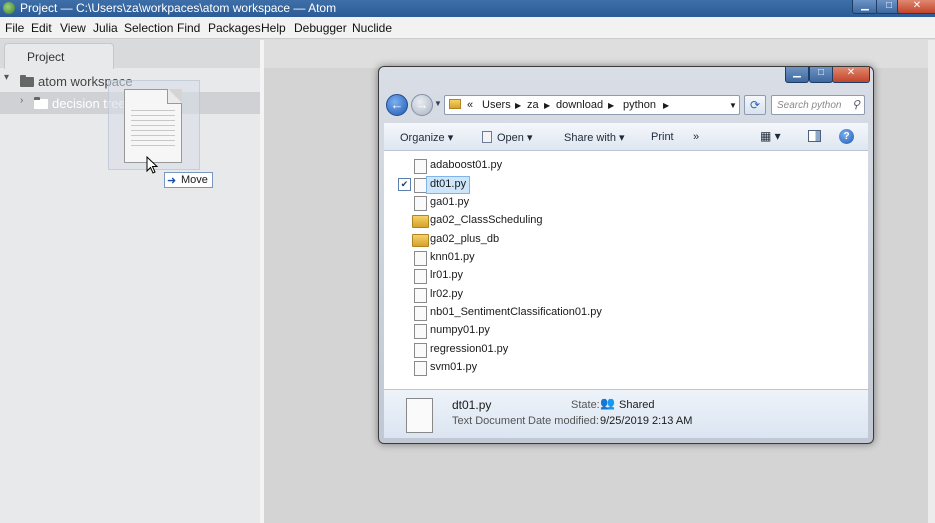  I want to click on file-item-dt01: ✔ dt01.py, so click(486, 185).